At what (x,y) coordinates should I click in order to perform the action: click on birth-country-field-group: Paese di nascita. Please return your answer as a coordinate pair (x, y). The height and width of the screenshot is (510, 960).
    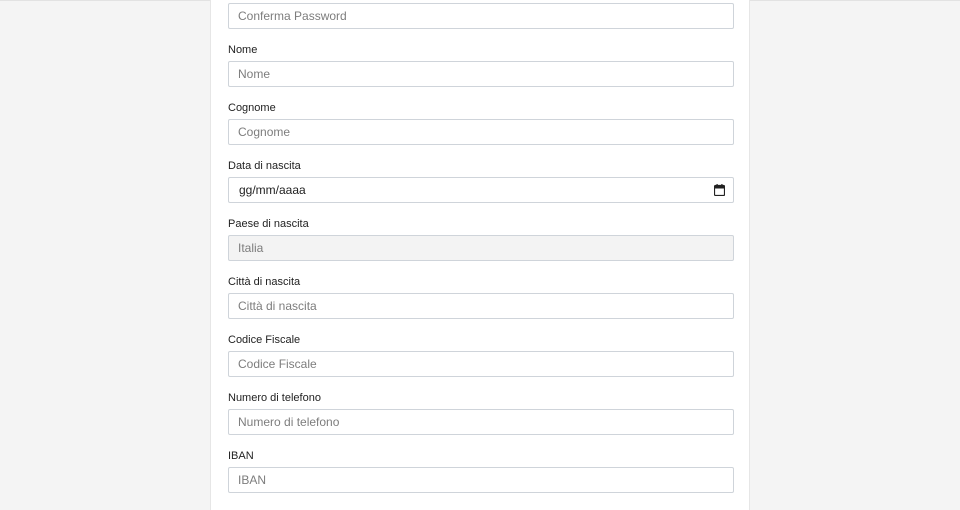
    Looking at the image, I should click on (481, 239).